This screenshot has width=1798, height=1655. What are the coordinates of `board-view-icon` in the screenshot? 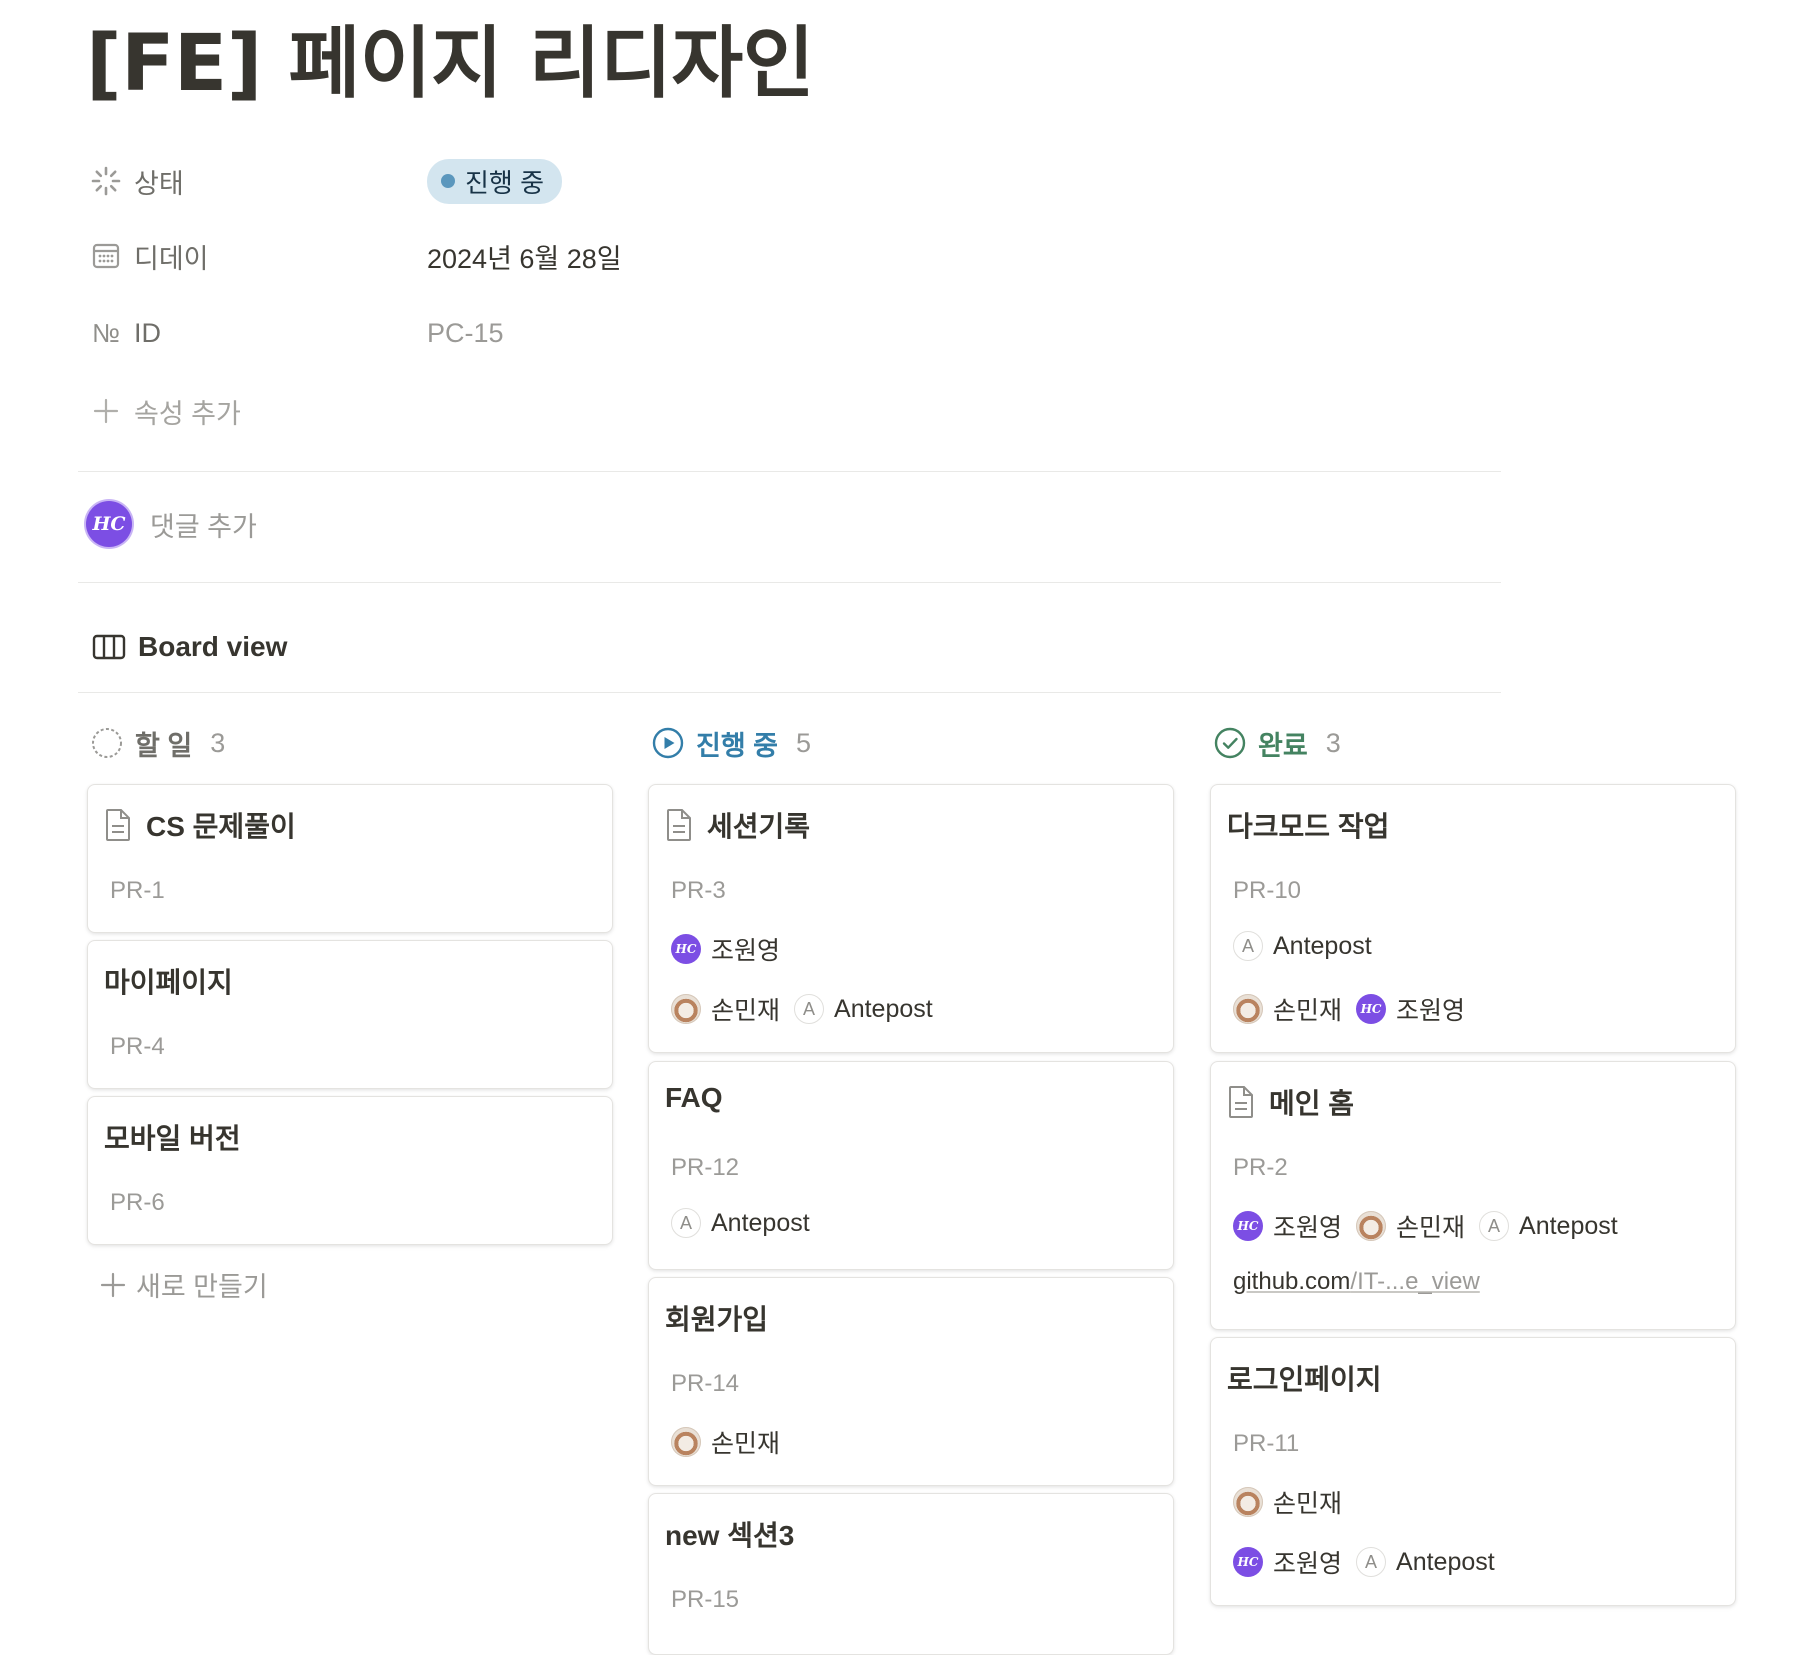 It's located at (109, 647).